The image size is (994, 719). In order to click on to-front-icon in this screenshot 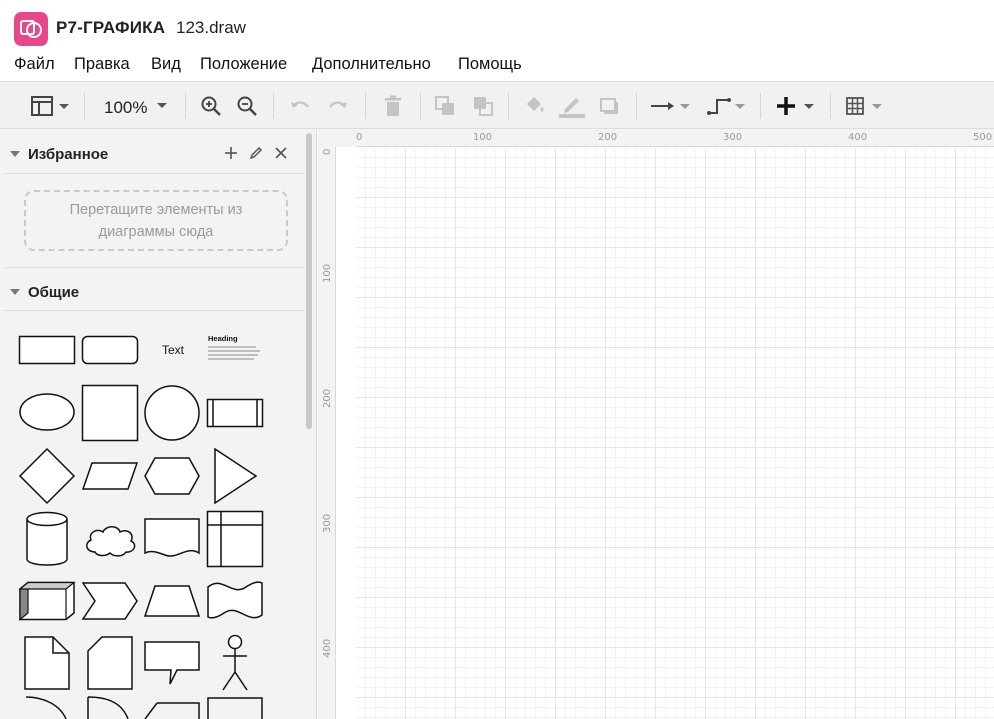, I will do `click(444, 105)`.